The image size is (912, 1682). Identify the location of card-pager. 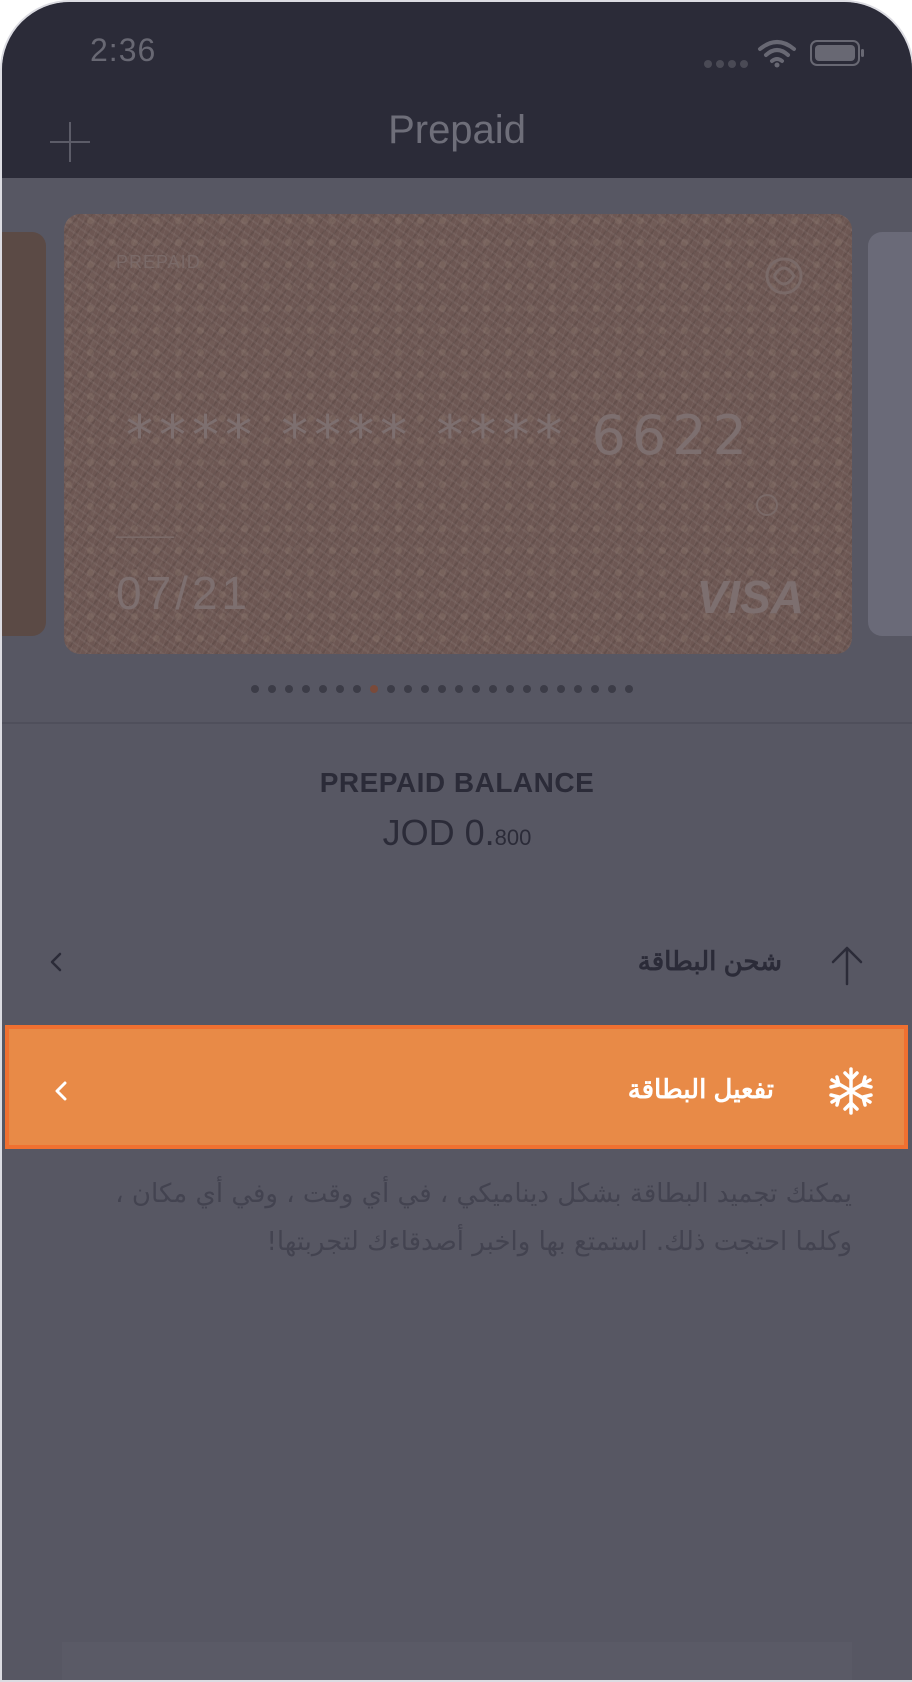
(442, 690).